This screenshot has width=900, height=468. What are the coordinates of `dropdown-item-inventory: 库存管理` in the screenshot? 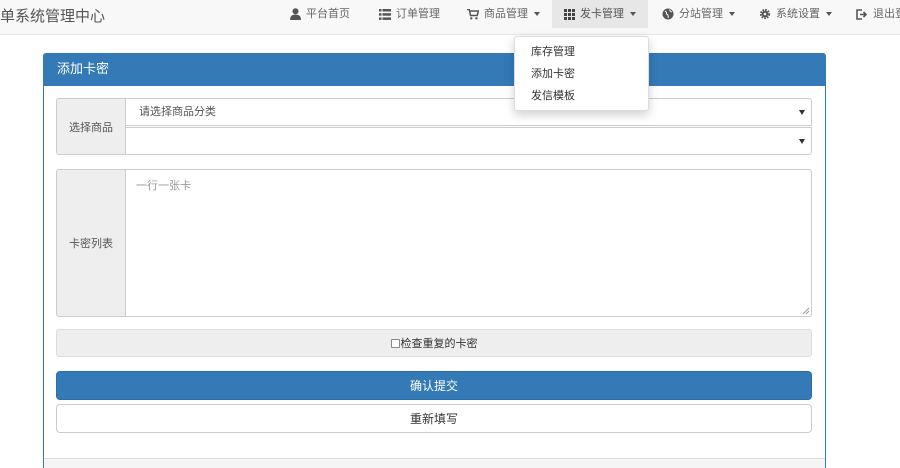 It's located at (581, 52).